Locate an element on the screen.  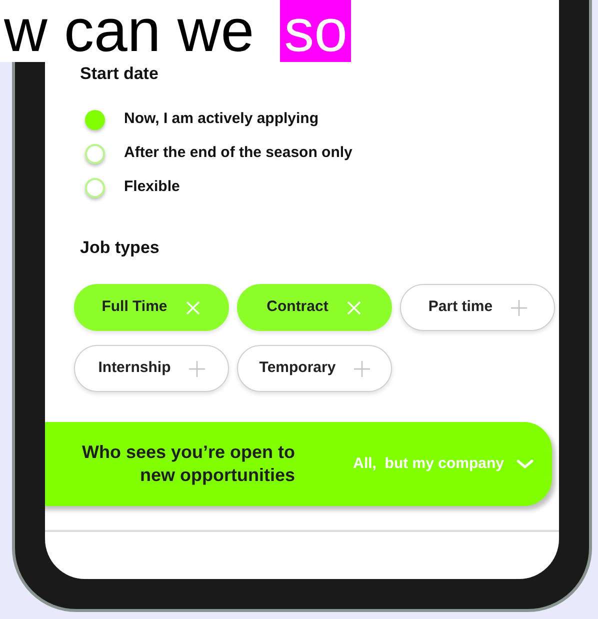
job-type-chip: Temporary is located at coordinates (314, 368).